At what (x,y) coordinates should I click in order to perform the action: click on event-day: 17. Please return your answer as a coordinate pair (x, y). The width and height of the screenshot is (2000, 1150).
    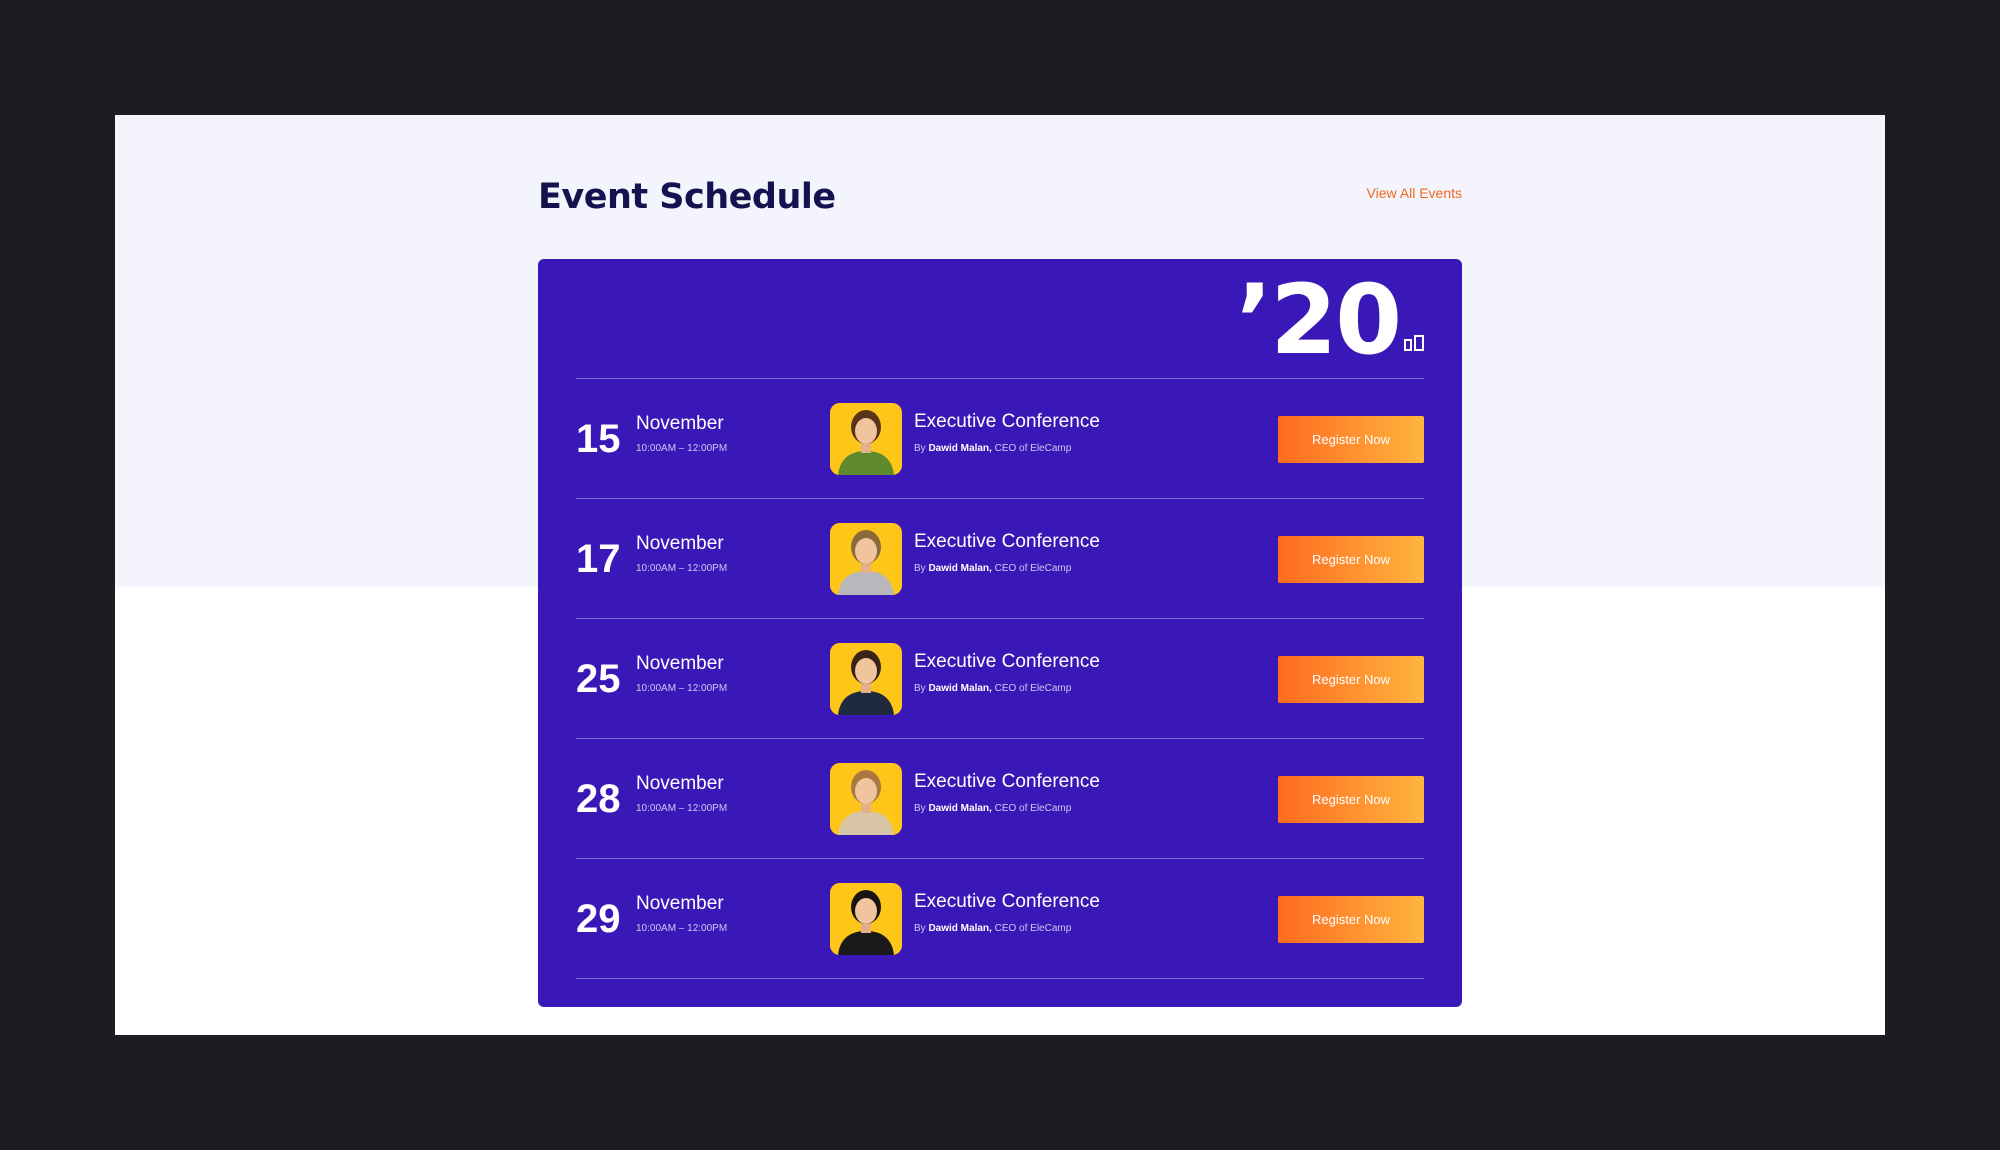
    Looking at the image, I should click on (598, 559).